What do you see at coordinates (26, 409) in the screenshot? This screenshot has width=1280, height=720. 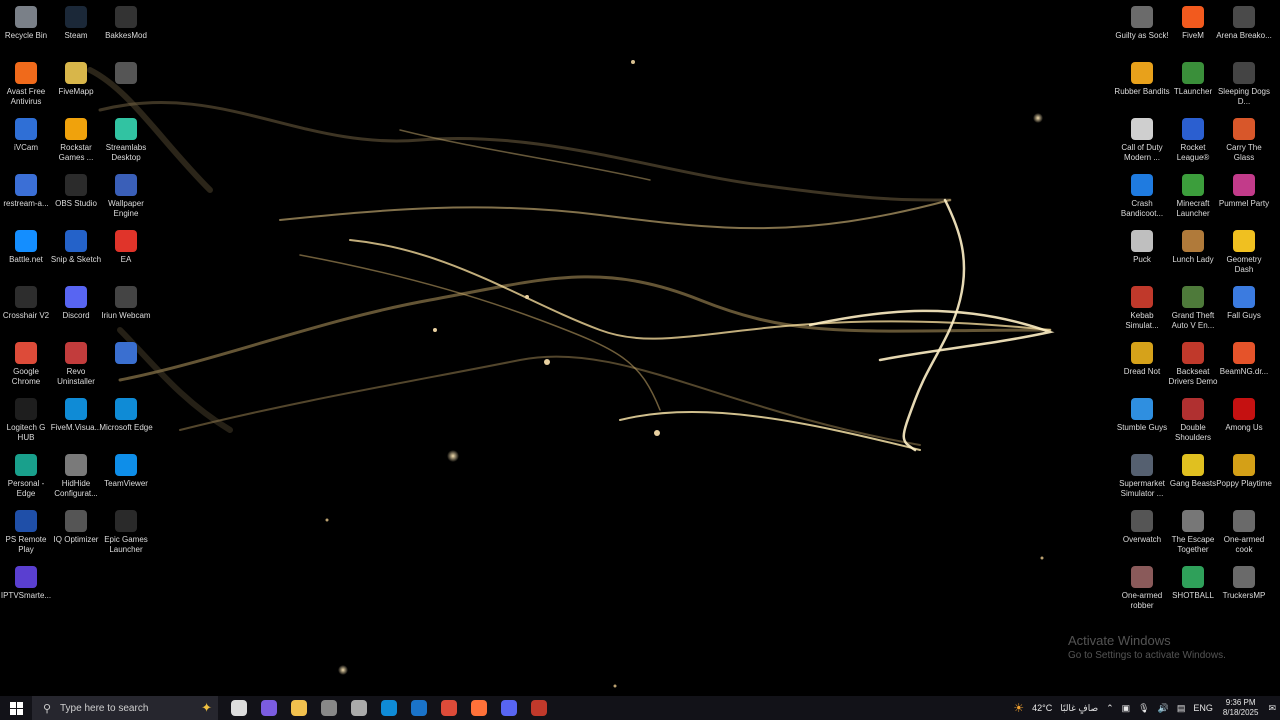 I see `logitech-icon` at bounding box center [26, 409].